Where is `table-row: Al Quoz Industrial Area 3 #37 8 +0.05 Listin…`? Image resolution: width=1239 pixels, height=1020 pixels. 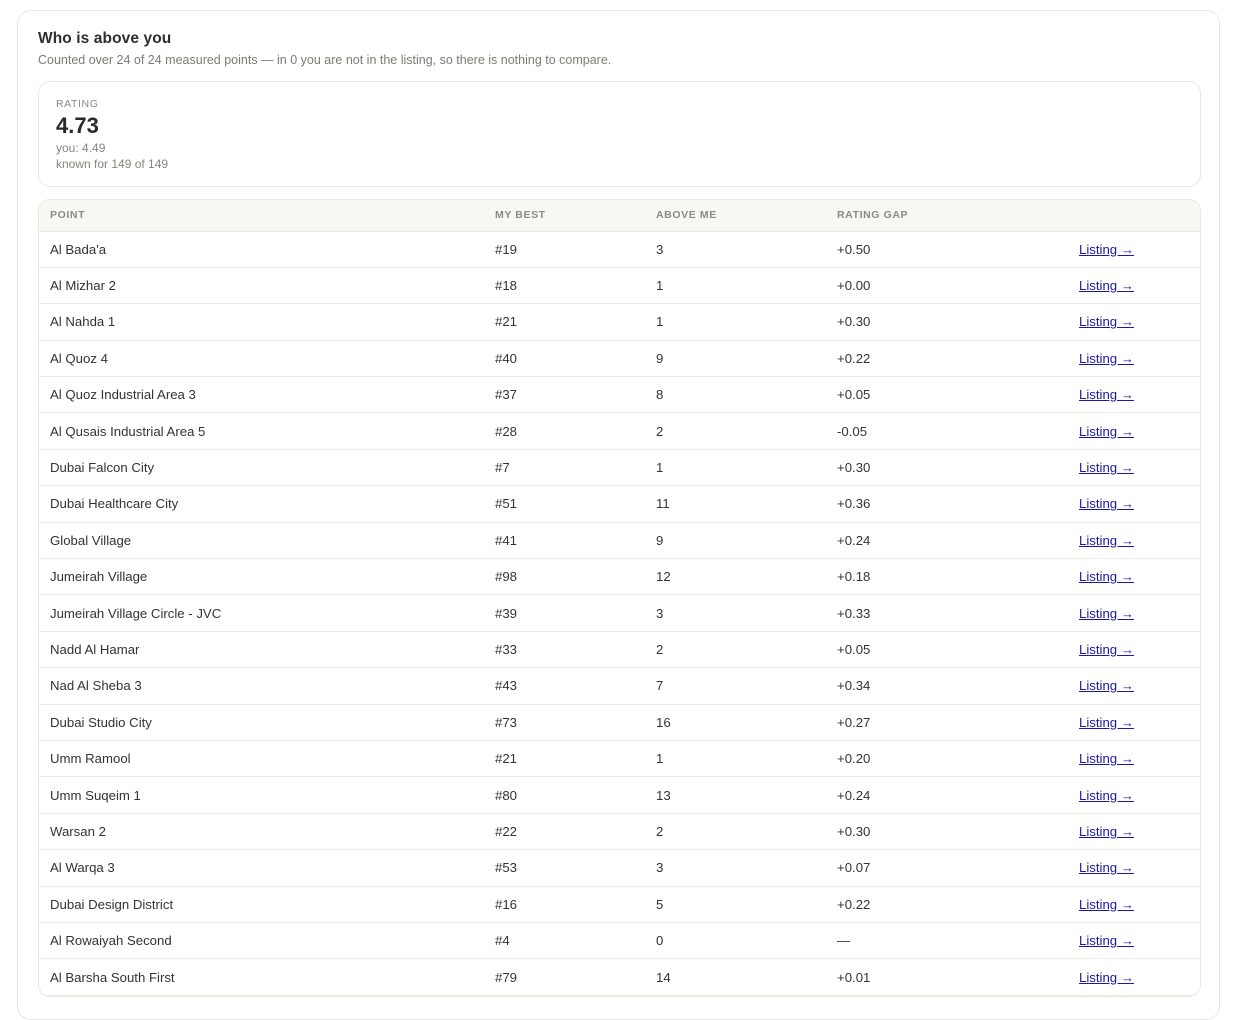
table-row: Al Quoz Industrial Area 3 #37 8 +0.05 Listin… is located at coordinates (619, 395).